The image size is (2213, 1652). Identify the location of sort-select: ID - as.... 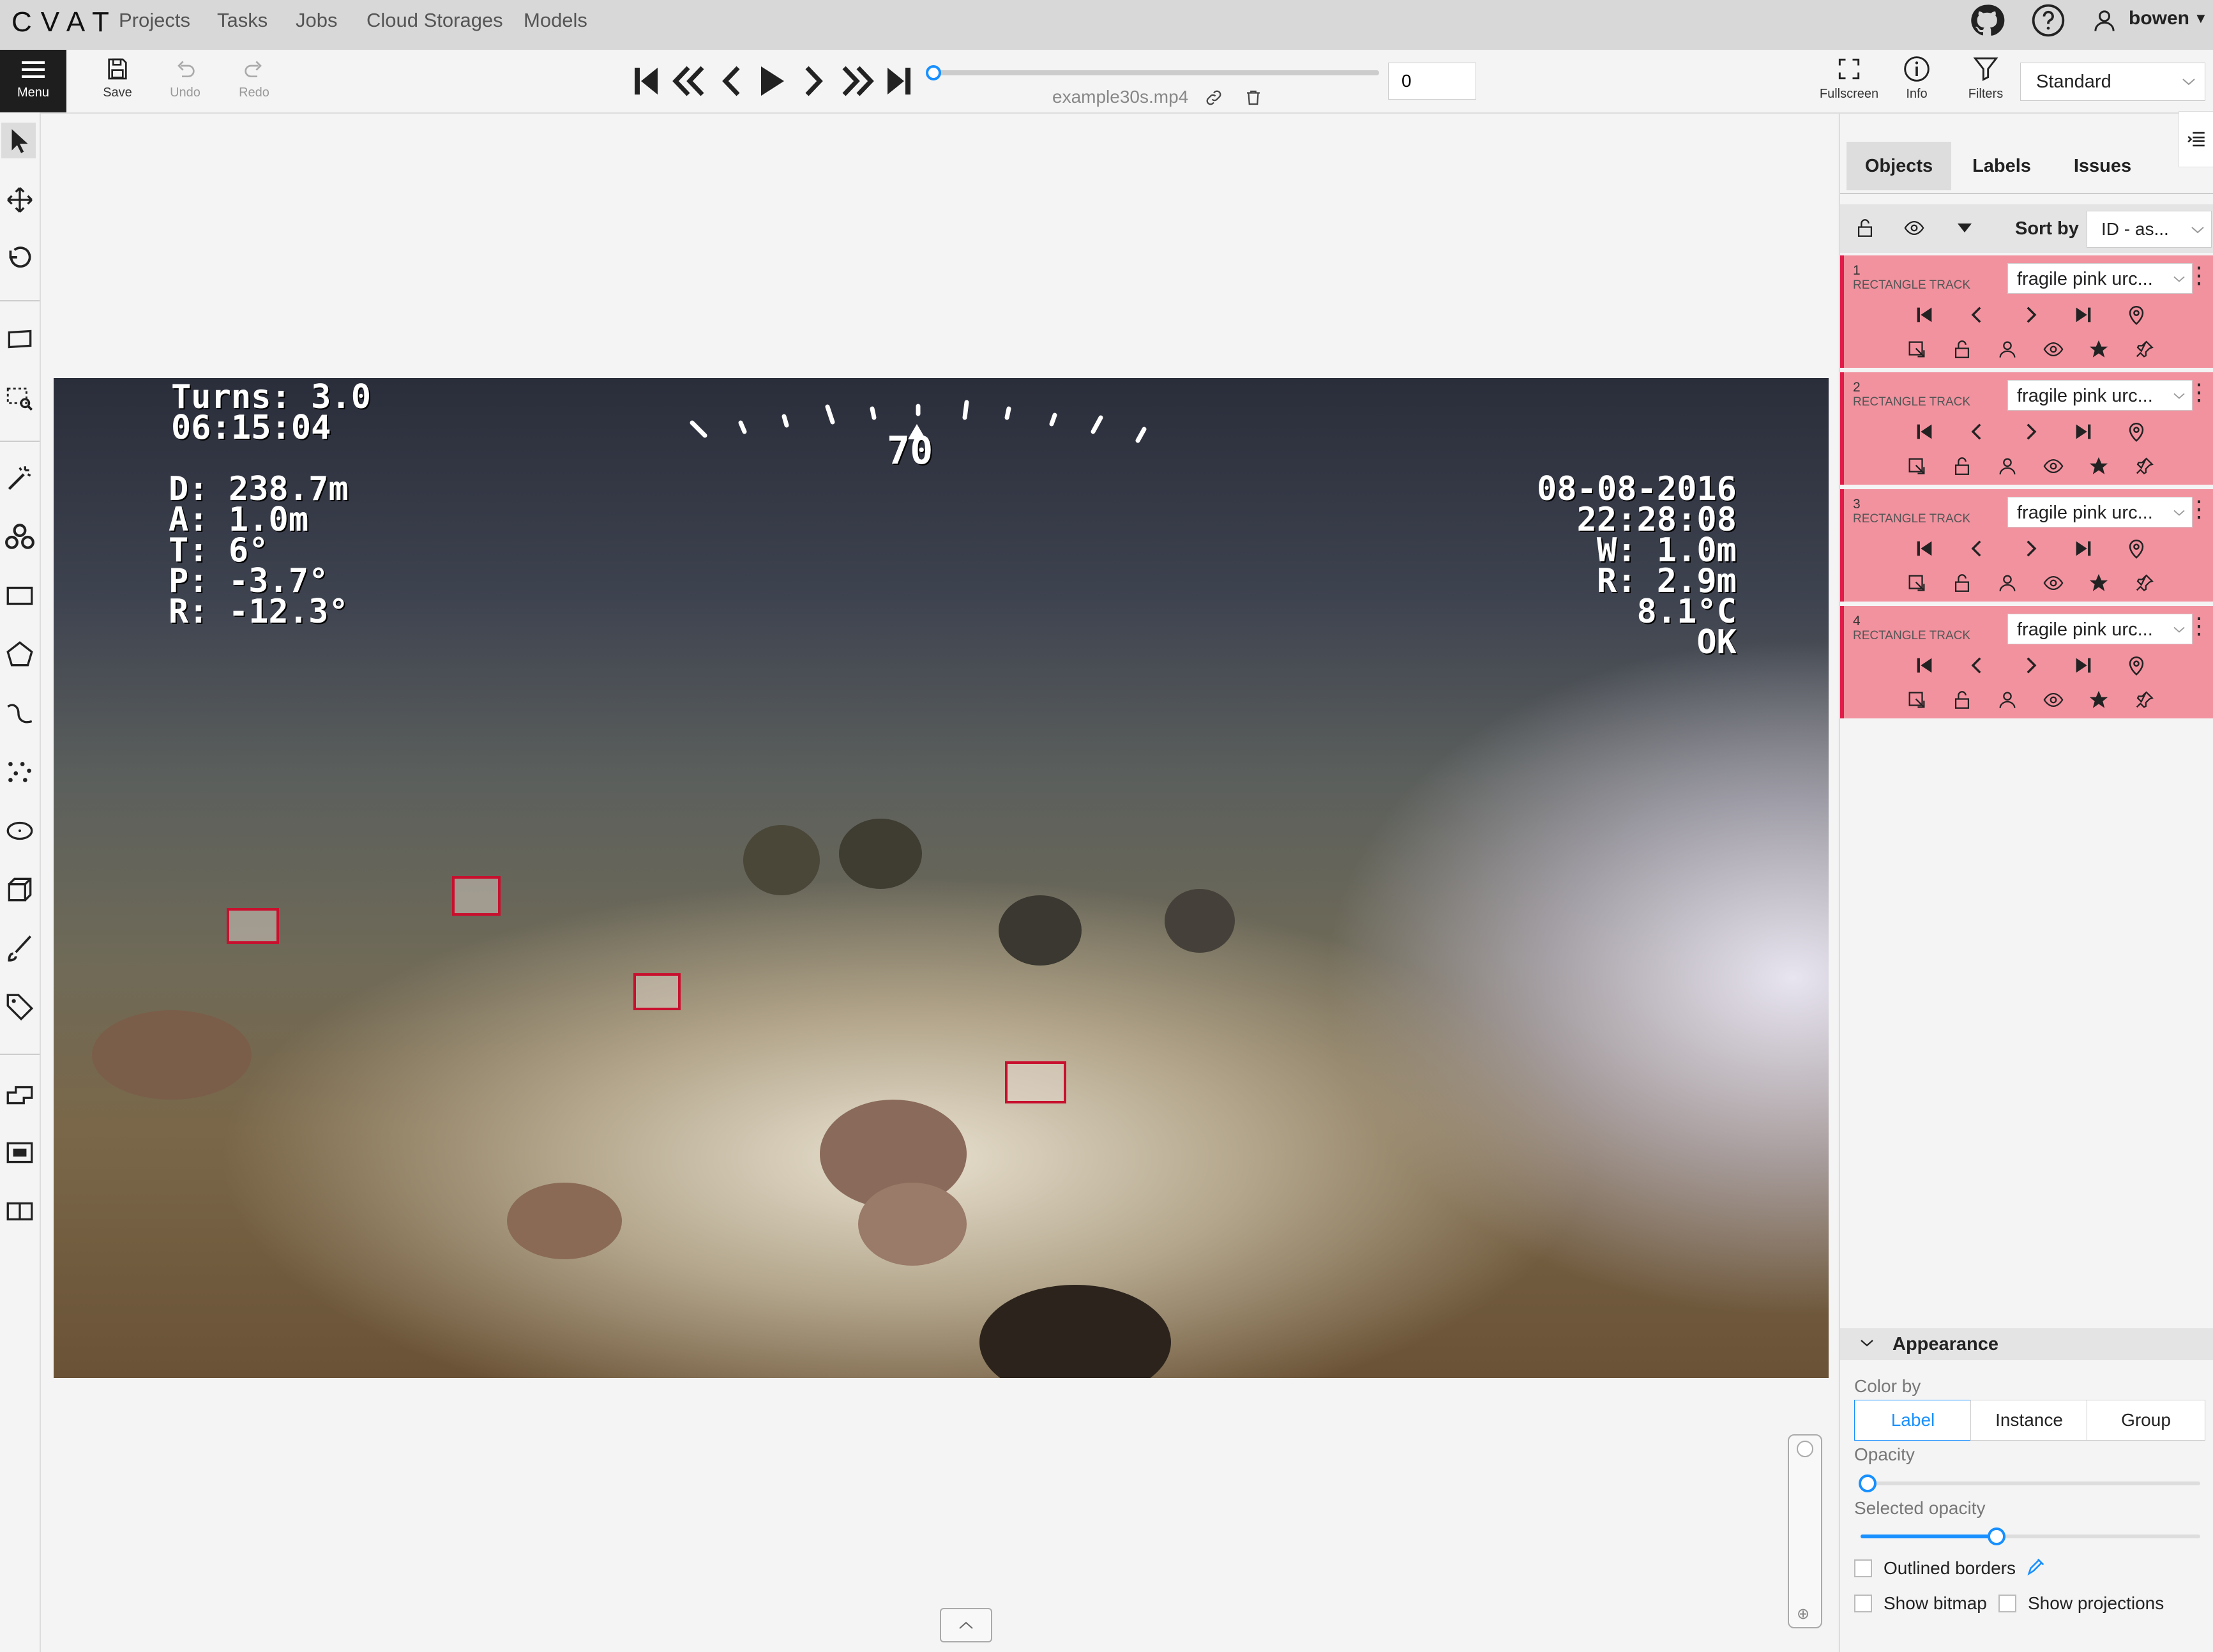
(2149, 230).